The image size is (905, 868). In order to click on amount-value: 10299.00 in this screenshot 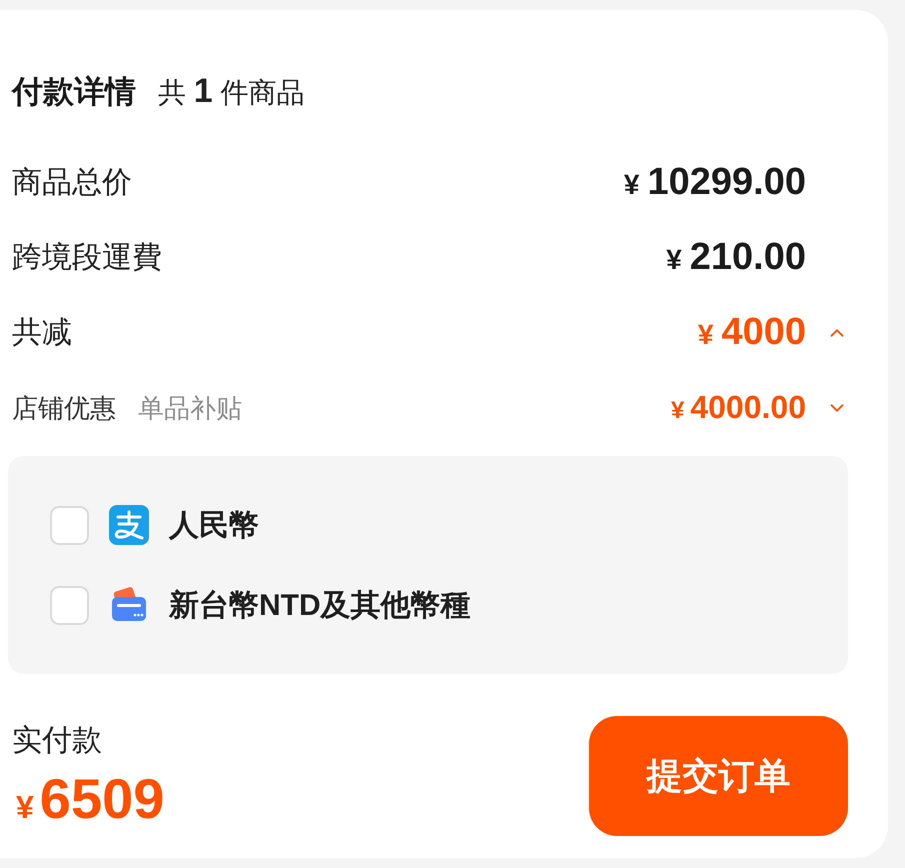, I will do `click(727, 182)`.